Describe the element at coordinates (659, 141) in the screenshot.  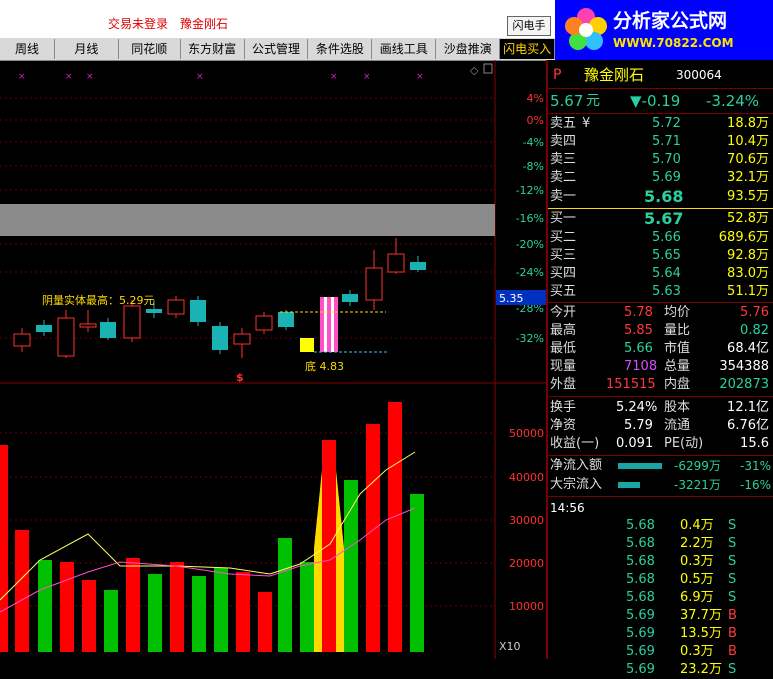
I see `sell4-row: 卖四 5.71 10.4万` at that location.